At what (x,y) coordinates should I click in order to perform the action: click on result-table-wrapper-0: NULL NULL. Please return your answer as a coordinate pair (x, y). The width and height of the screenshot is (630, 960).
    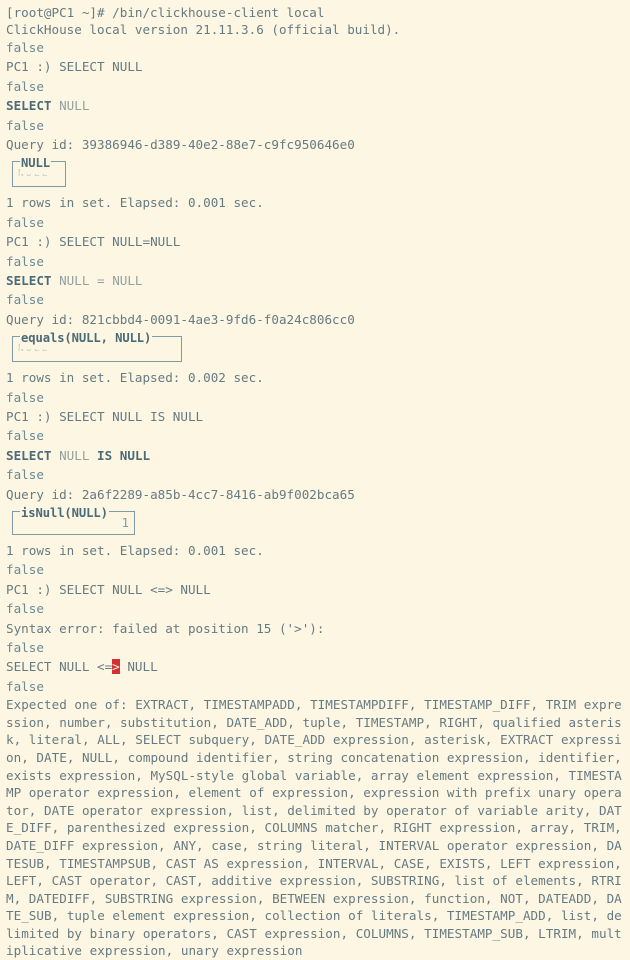
    Looking at the image, I should click on (315, 173).